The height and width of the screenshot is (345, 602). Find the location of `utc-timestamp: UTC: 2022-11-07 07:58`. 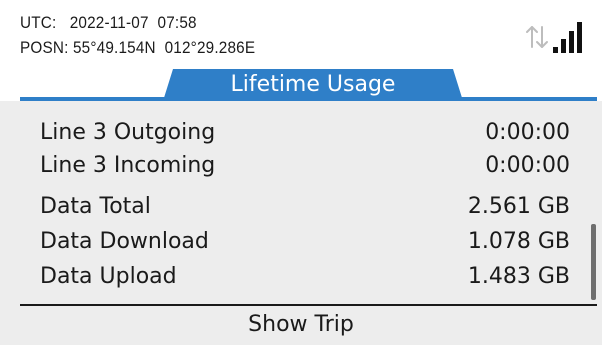

utc-timestamp: UTC: 2022-11-07 07:58 is located at coordinates (108, 23).